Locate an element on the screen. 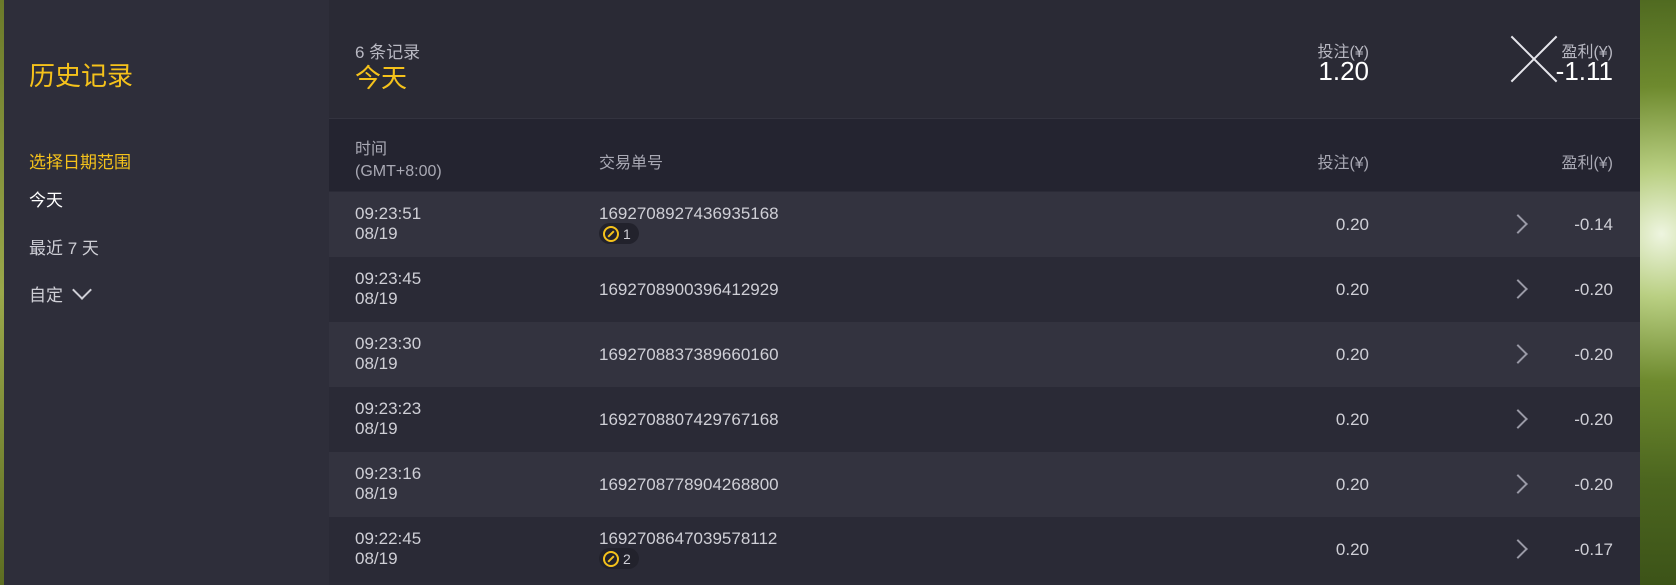 The height and width of the screenshot is (585, 1676). header-time: 时间 is located at coordinates (371, 149).